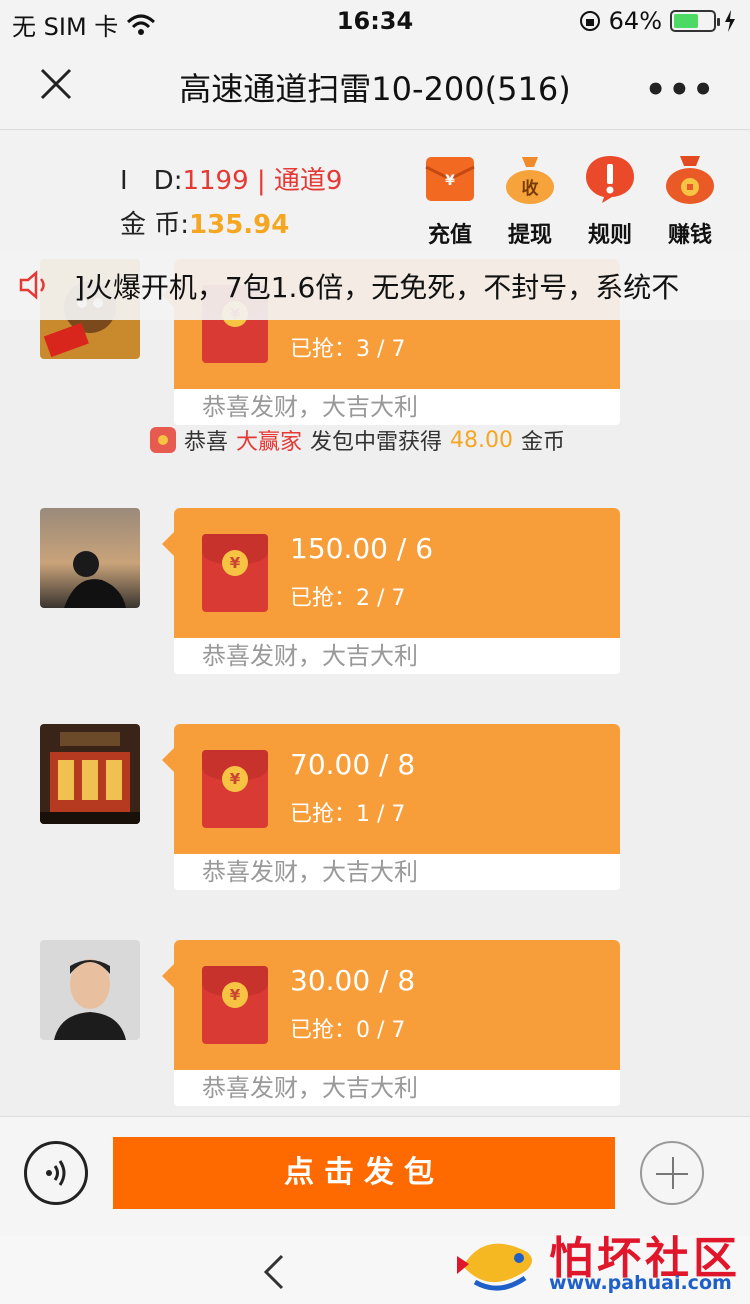 The image size is (750, 1304). I want to click on earn-money-button: 赚钱, so click(690, 201).